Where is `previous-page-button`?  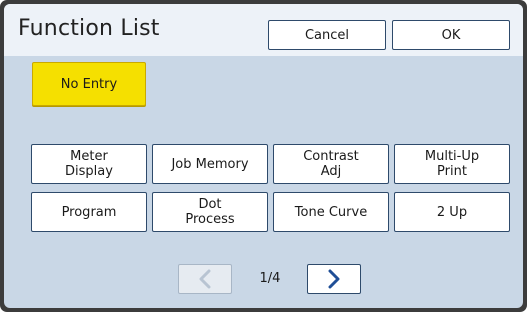 previous-page-button is located at coordinates (205, 279).